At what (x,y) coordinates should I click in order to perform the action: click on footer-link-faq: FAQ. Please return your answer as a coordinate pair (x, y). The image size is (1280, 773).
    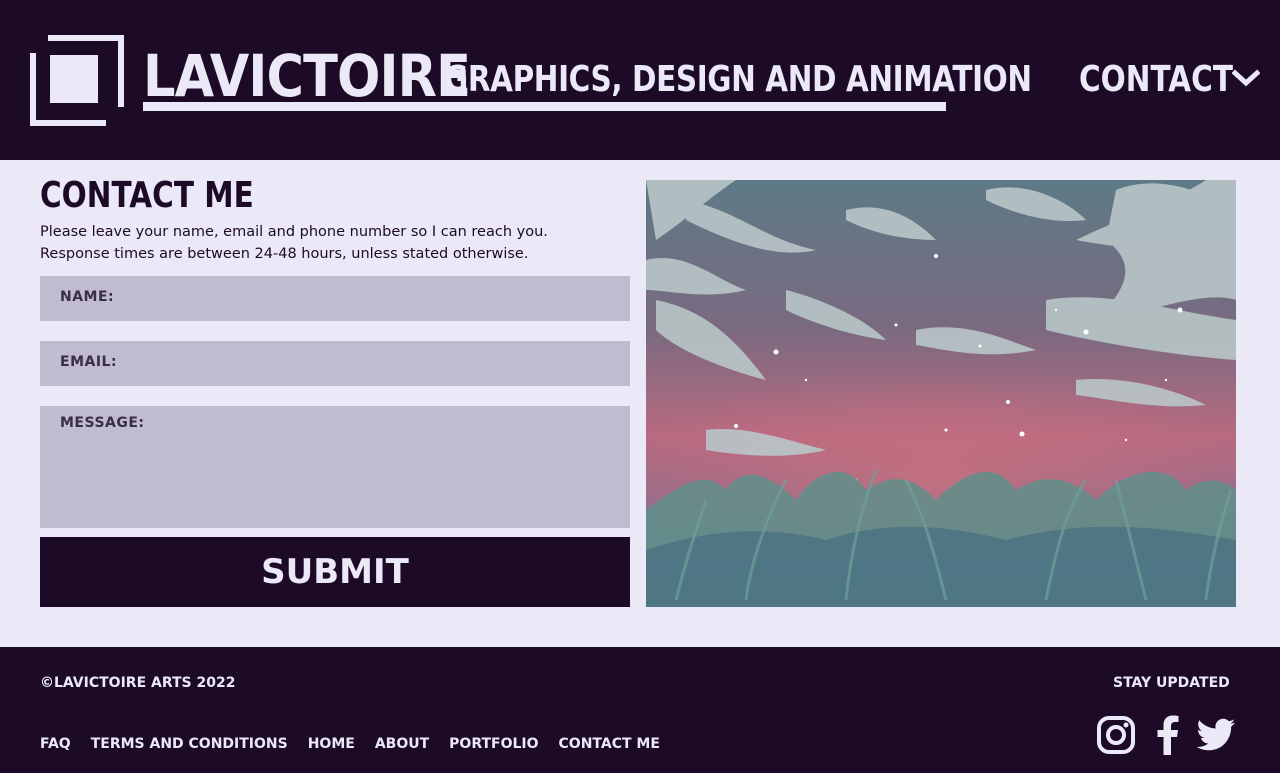
    Looking at the image, I should click on (55, 744).